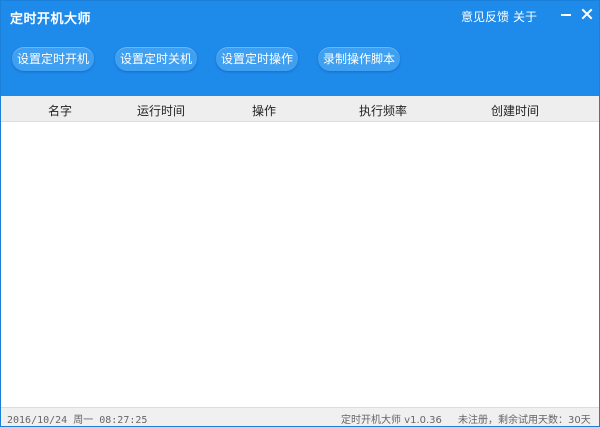 This screenshot has width=600, height=427. I want to click on set-operation-button: 设置定时操作, so click(257, 59).